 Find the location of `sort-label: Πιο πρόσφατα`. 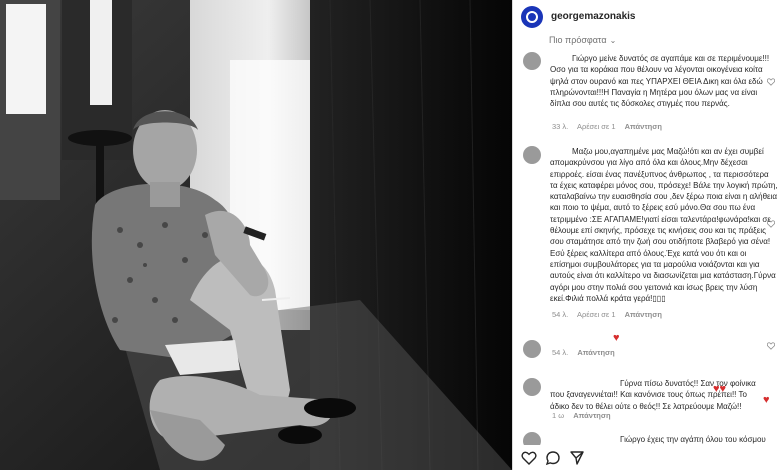

sort-label: Πιο πρόσφατα is located at coordinates (578, 40).